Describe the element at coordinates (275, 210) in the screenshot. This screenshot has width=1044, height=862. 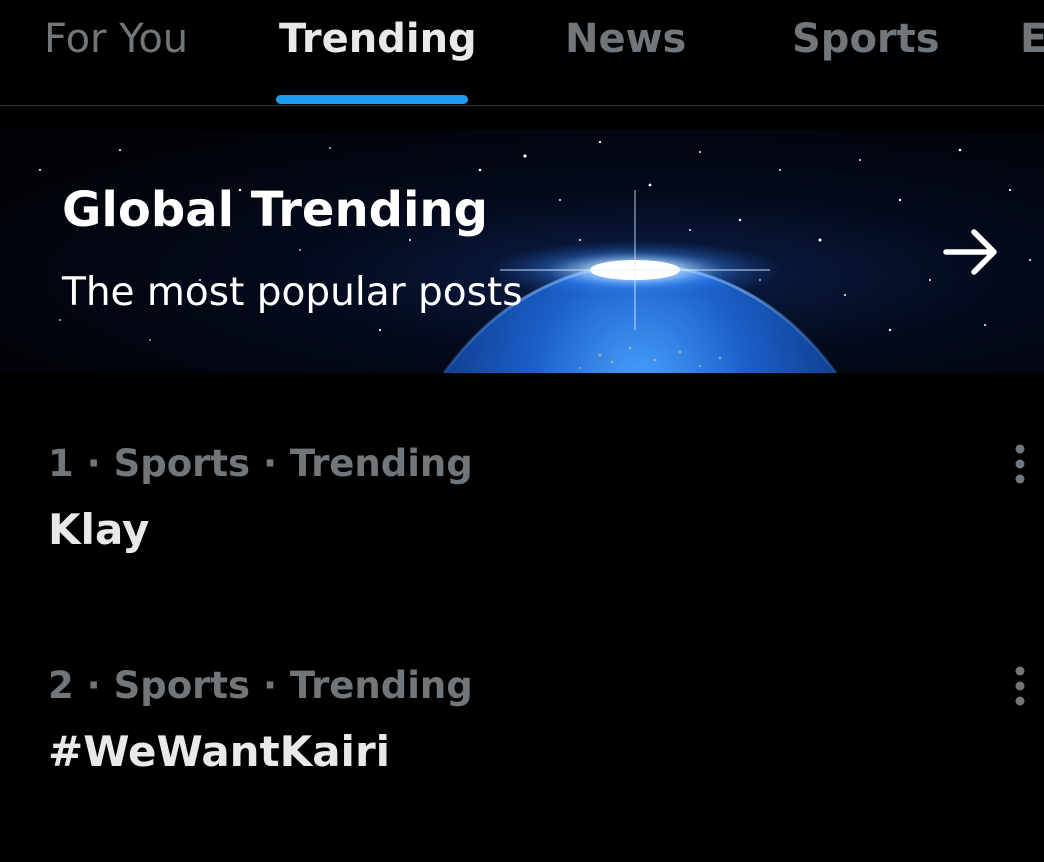
I see `banner-title: Global Trending` at that location.